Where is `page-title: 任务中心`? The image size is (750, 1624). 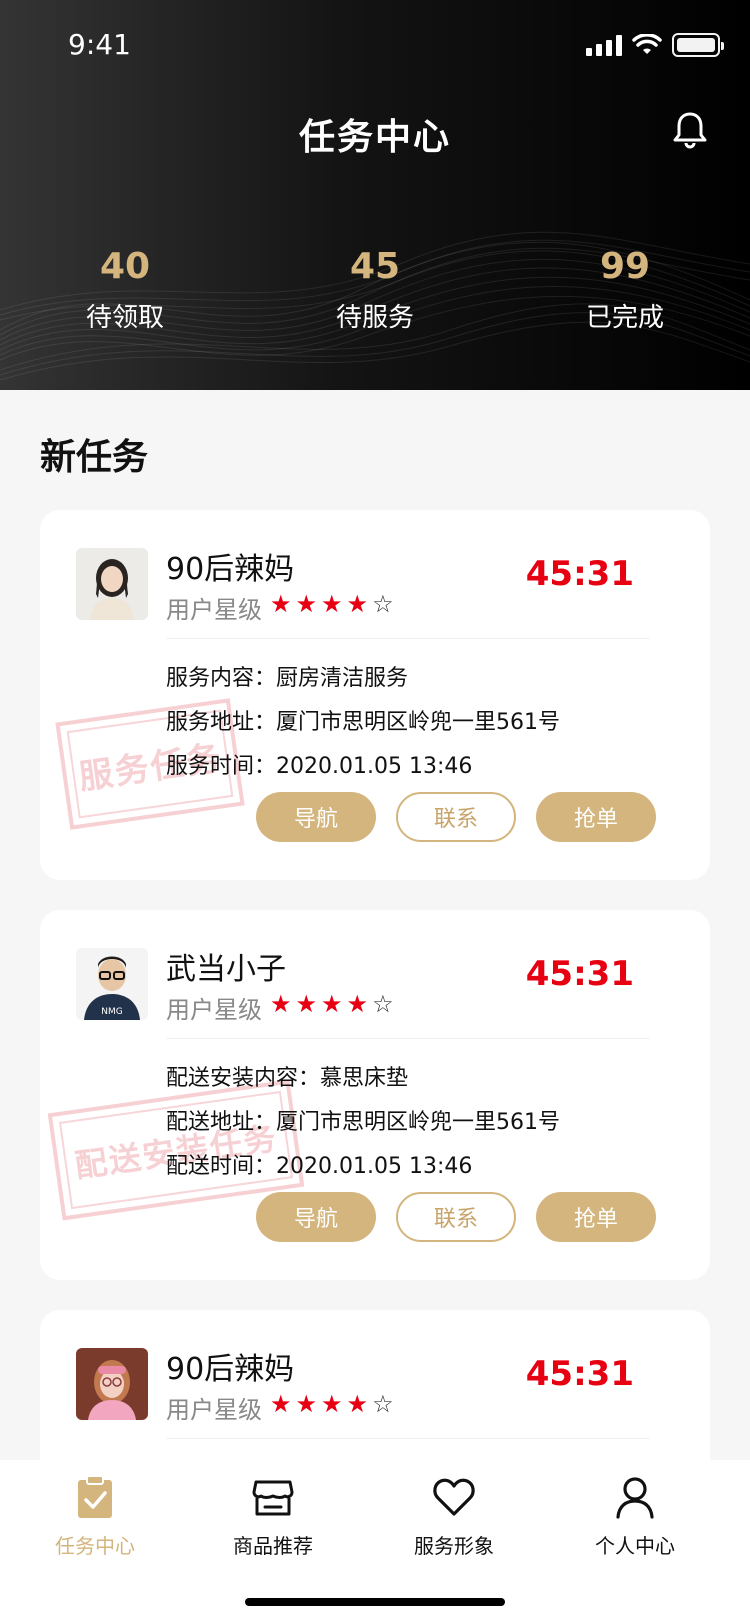
page-title: 任务中心 is located at coordinates (374, 137).